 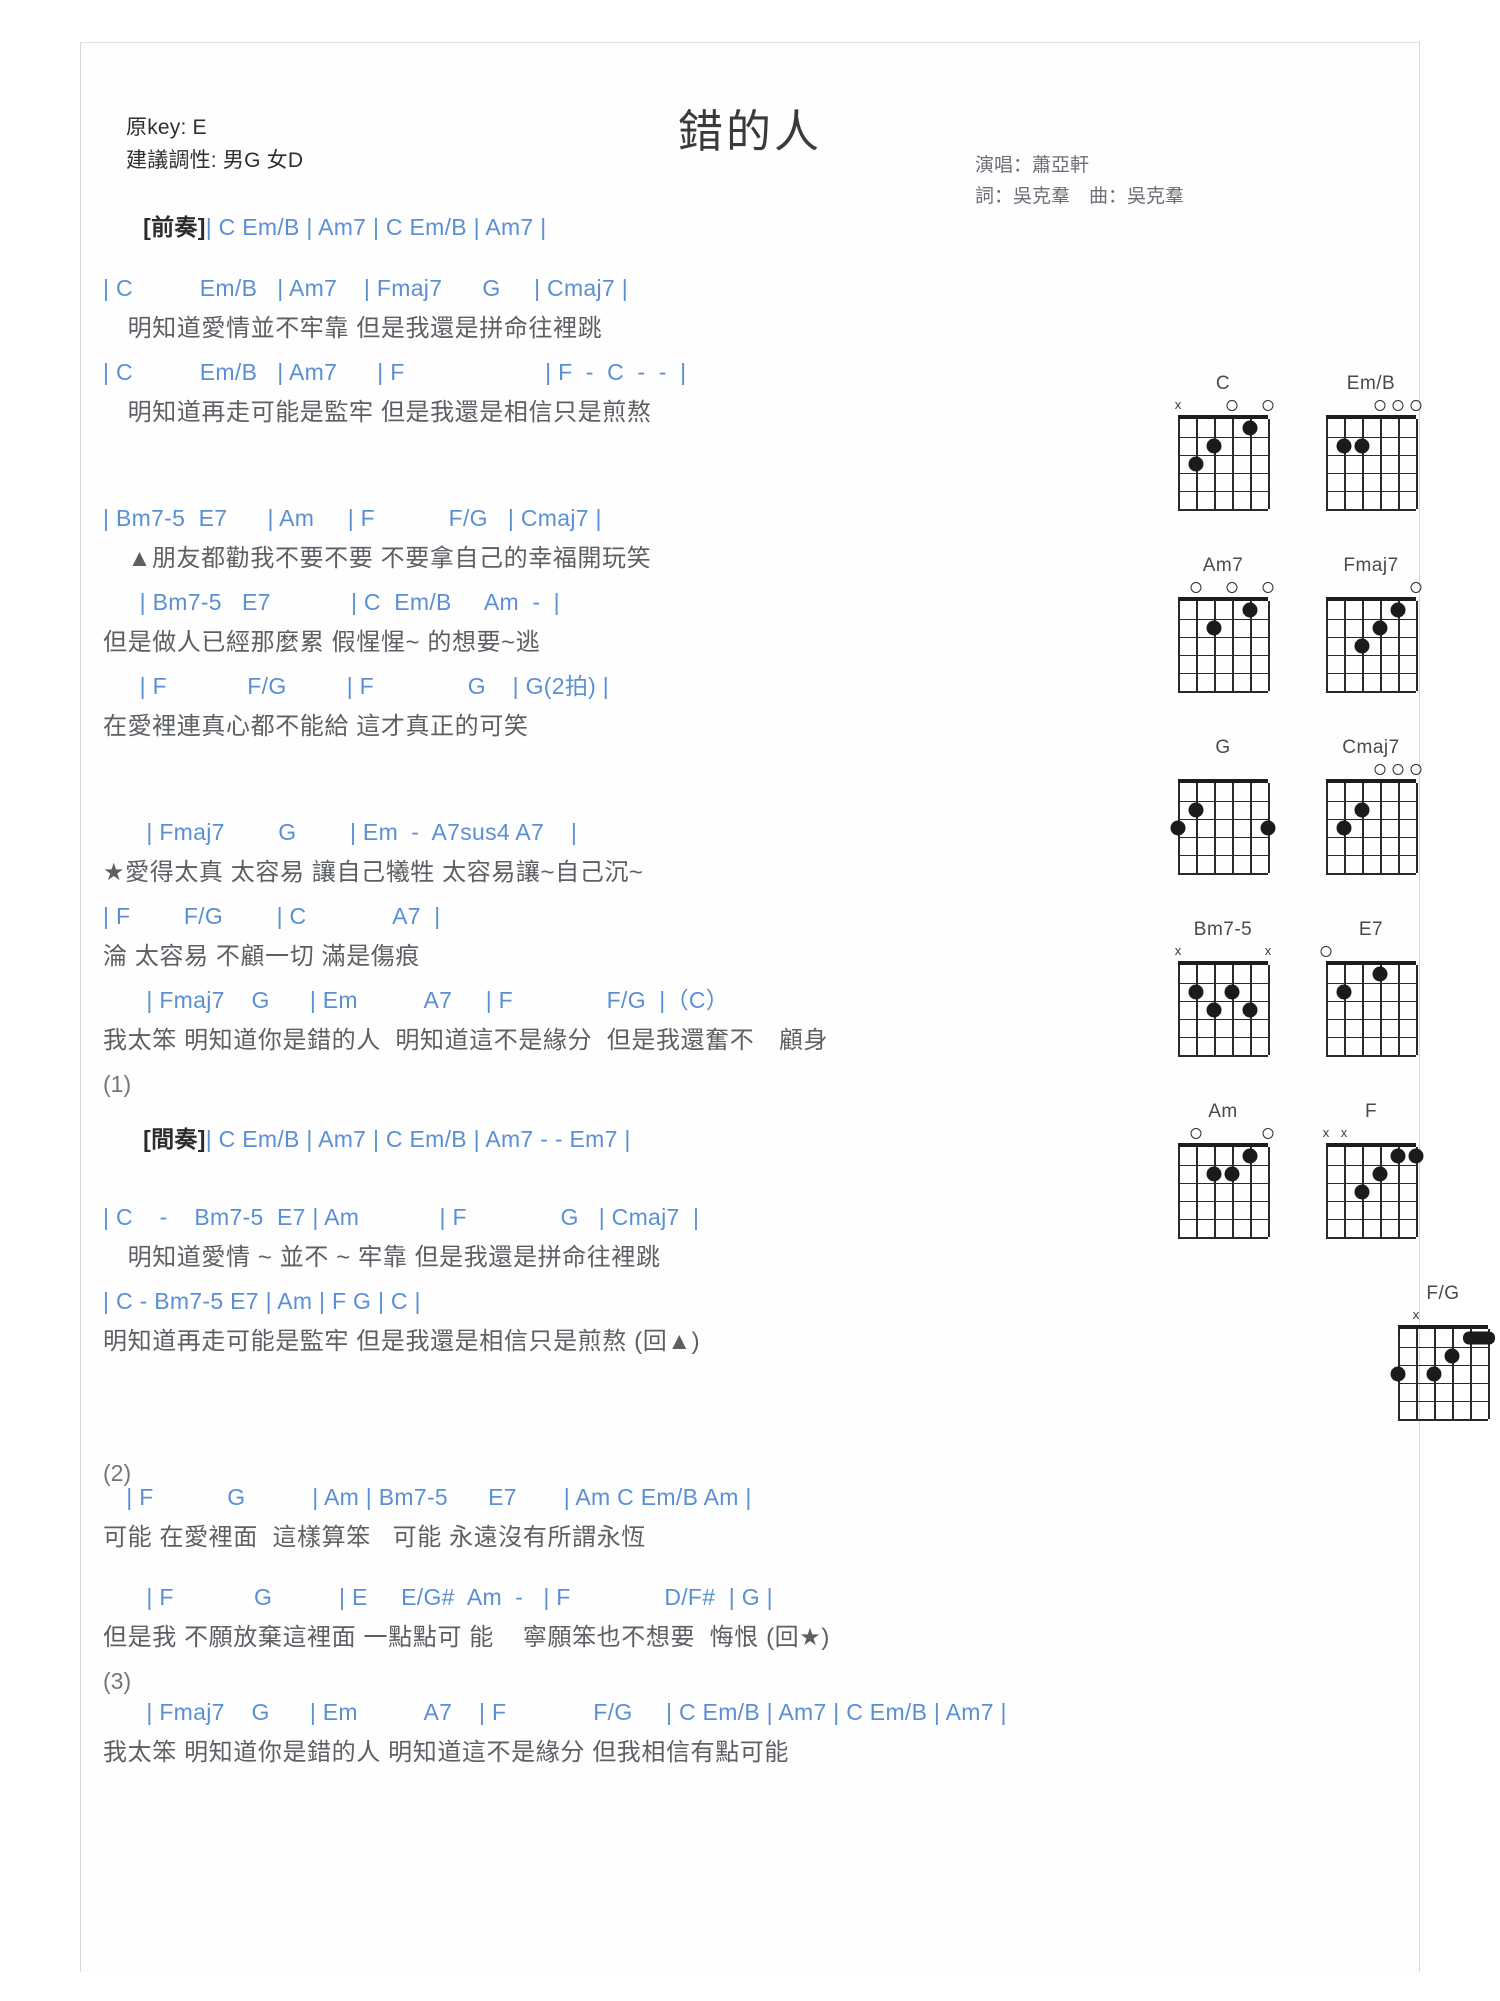 I want to click on chord-diagram-row: Am7 Fmaj7, so click(x=1335, y=624).